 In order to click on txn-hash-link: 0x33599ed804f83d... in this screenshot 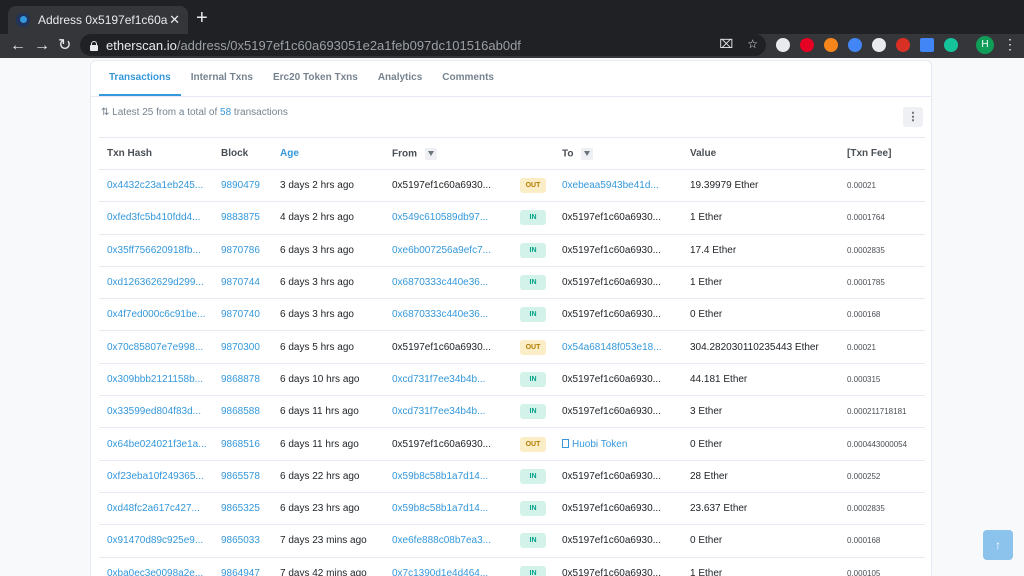, I will do `click(154, 411)`.